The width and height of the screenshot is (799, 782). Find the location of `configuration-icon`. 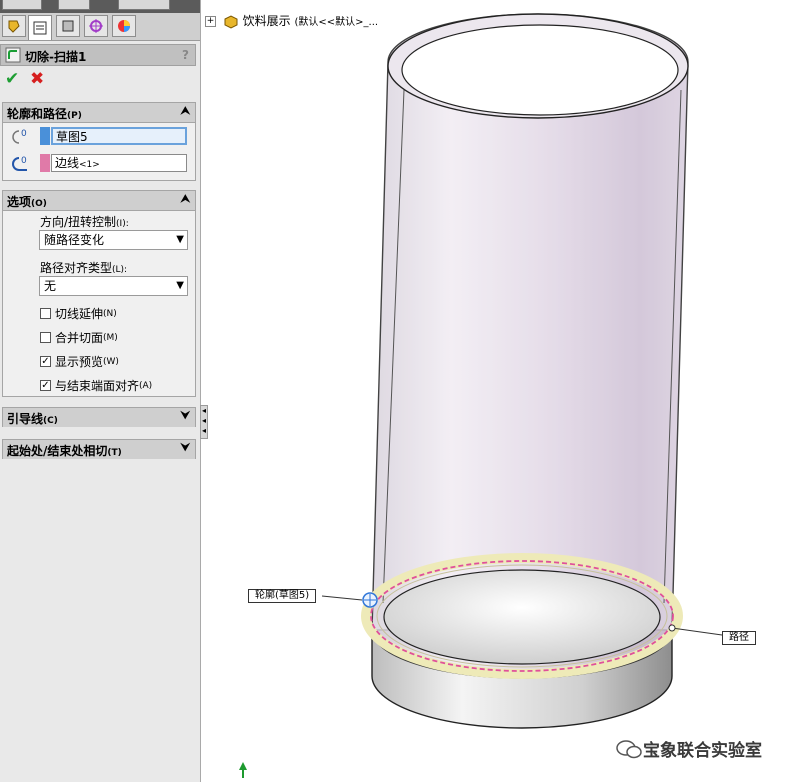

configuration-icon is located at coordinates (68, 26).